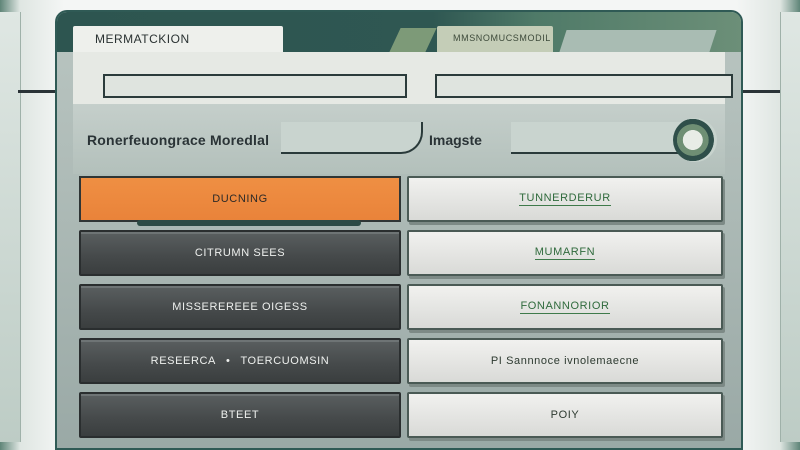 This screenshot has width=800, height=450. I want to click on tab-primary-label: MERMATCKION, so click(142, 39).